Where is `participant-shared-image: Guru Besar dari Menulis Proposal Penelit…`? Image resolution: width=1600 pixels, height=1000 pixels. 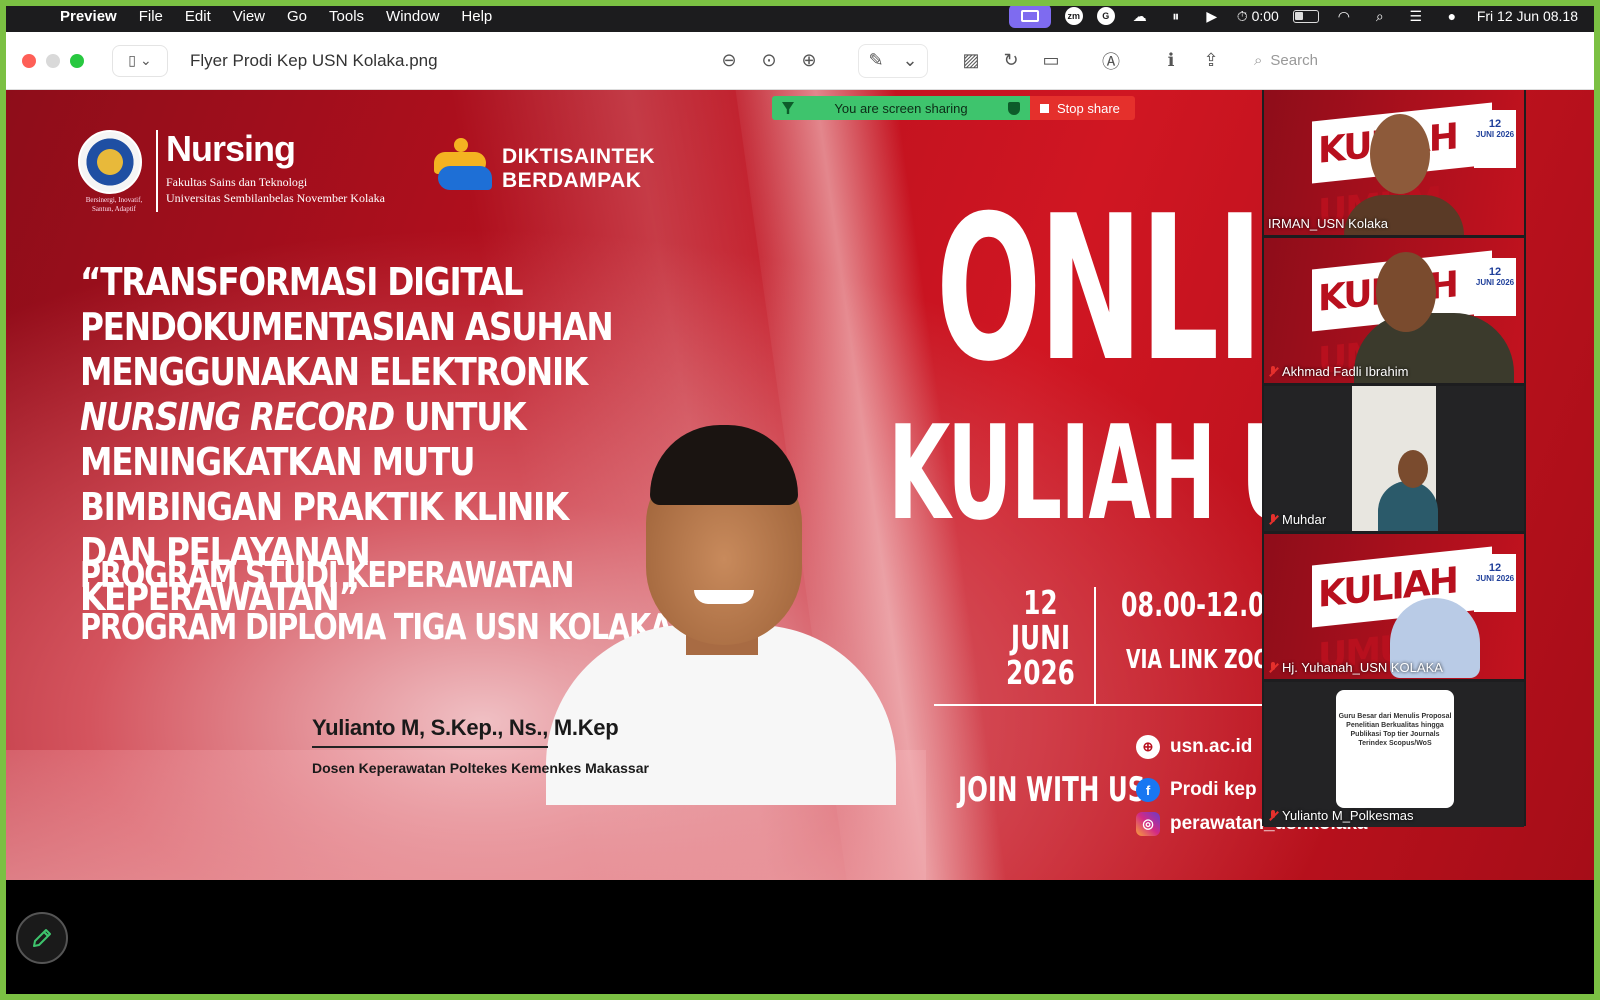
participant-shared-image: Guru Besar dari Menulis Proposal Penelit… is located at coordinates (1395, 749).